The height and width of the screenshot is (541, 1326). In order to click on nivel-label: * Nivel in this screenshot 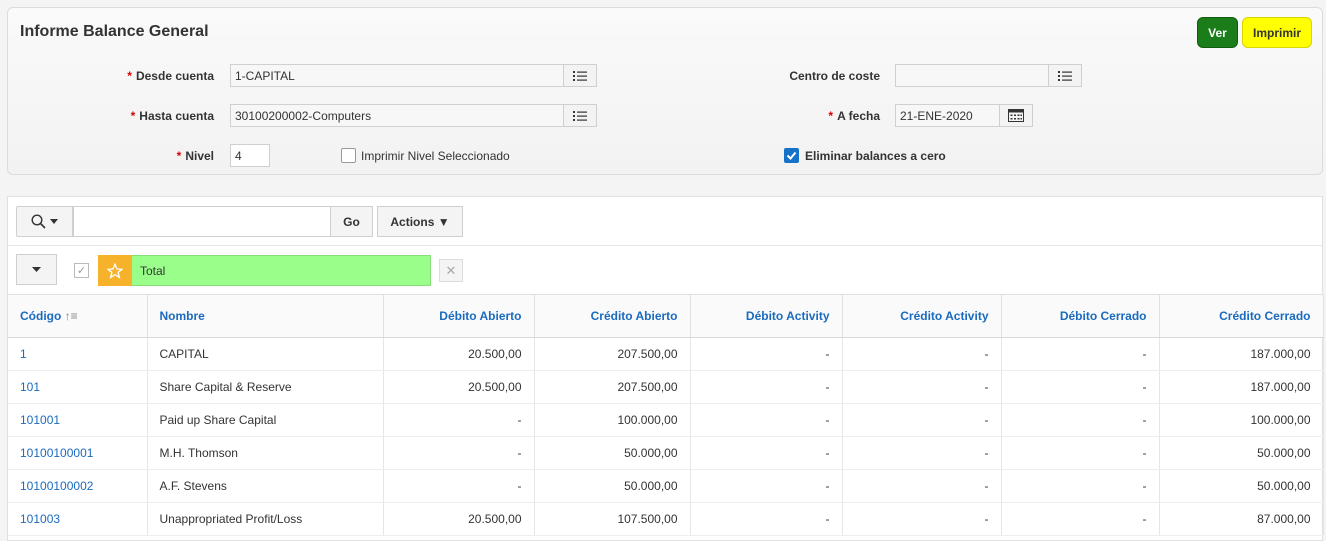, I will do `click(195, 156)`.